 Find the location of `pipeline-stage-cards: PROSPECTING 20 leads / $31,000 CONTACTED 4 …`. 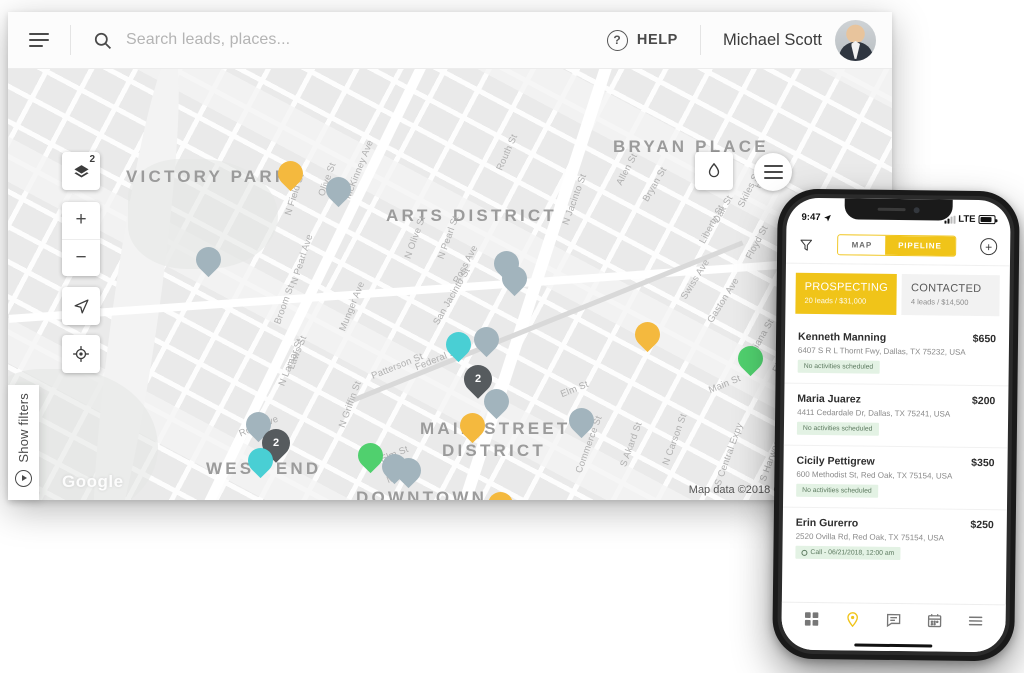

pipeline-stage-cards: PROSPECTING 20 leads / $31,000 CONTACTED 4 … is located at coordinates (897, 294).